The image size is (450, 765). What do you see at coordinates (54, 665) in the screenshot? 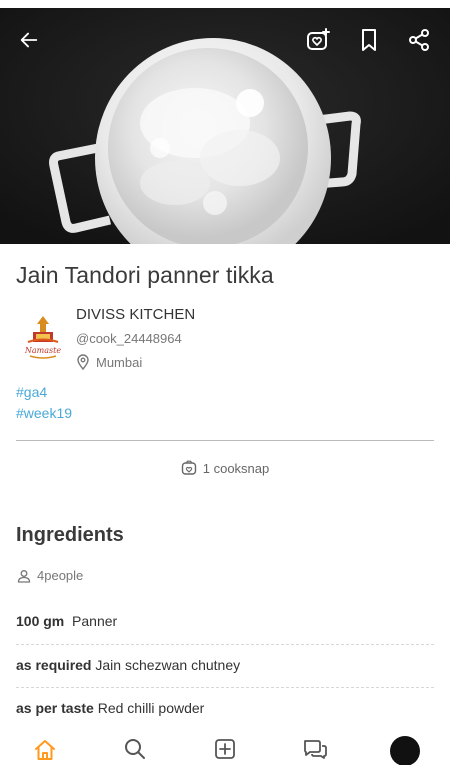
I see `ingredient-qty: as required` at bounding box center [54, 665].